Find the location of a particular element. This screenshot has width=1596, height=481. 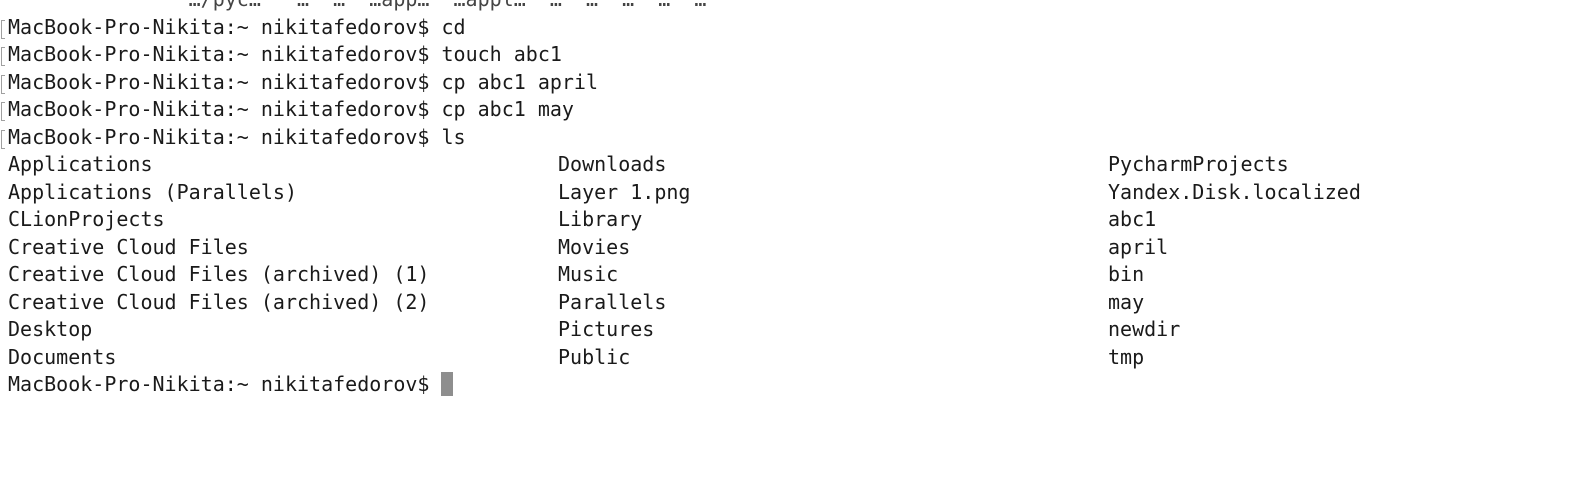

command-text: cp abc1 may is located at coordinates (507, 109).